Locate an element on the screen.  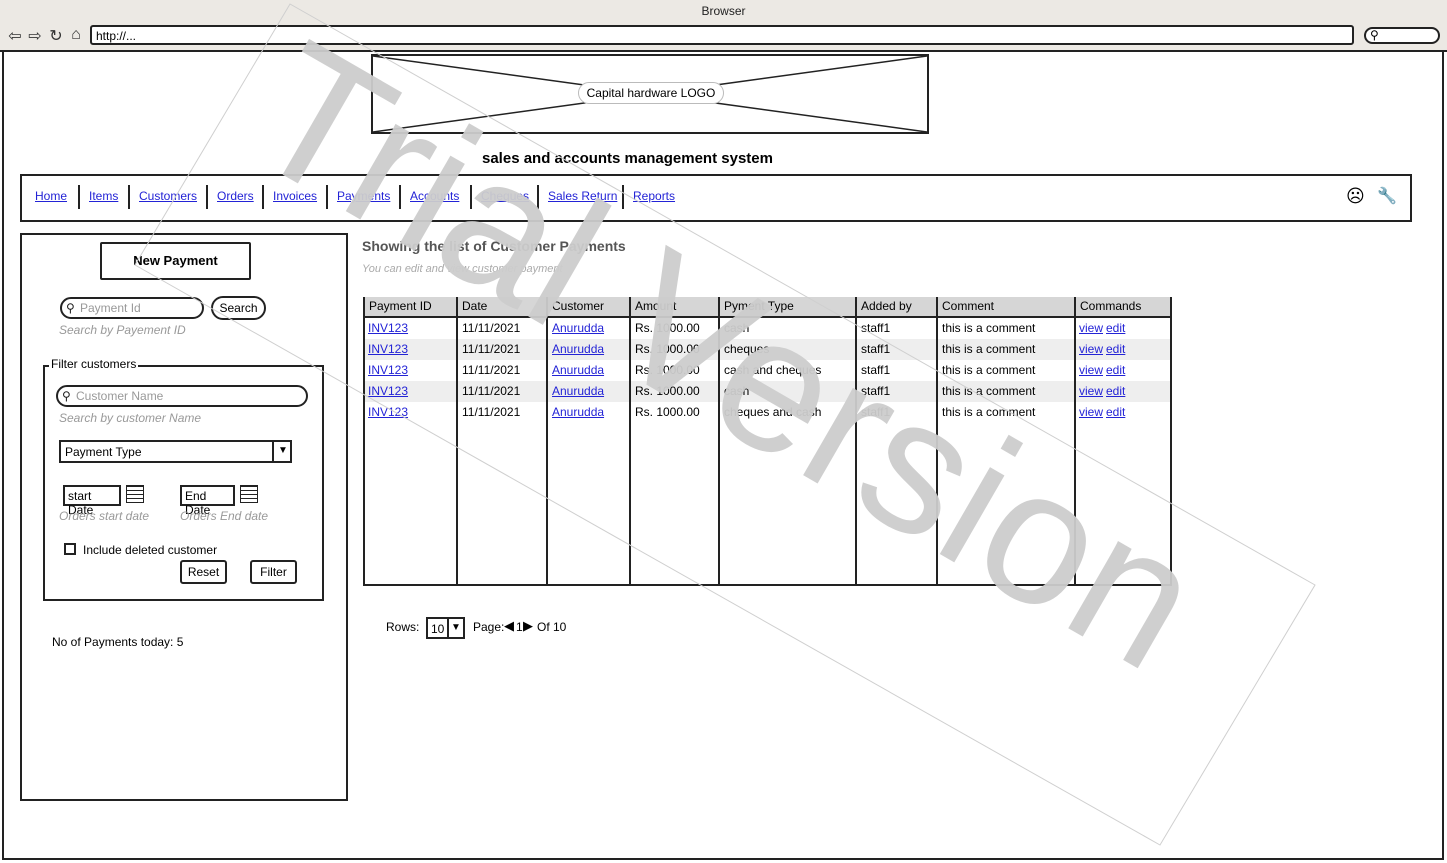
back-icon: ⇦ is located at coordinates (15, 36).